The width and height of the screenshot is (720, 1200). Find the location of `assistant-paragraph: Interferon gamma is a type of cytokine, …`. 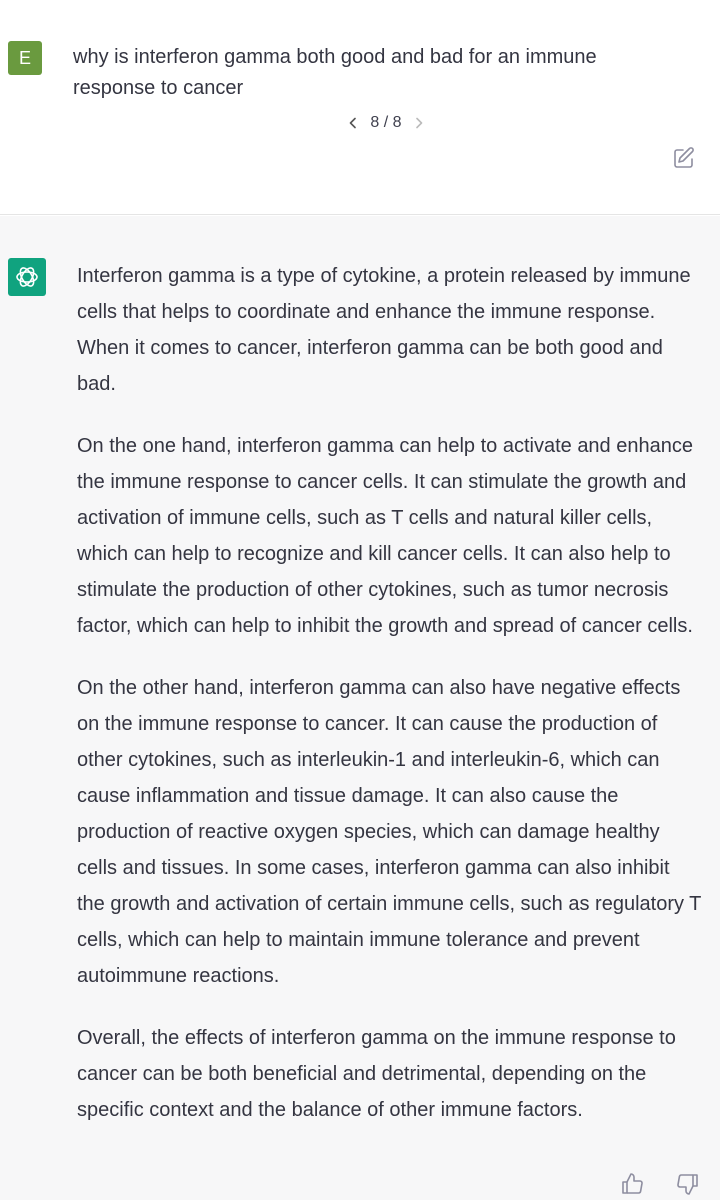

assistant-paragraph: Interferon gamma is a type of cytokine, … is located at coordinates (384, 330).